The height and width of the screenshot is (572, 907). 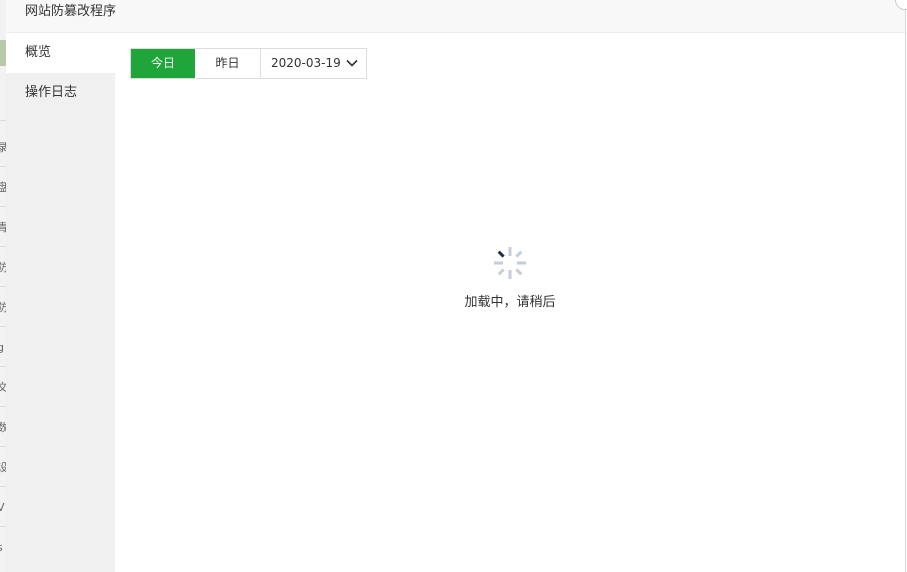 I want to click on sidebar-item-operation-log: 操作日志, so click(x=60, y=93).